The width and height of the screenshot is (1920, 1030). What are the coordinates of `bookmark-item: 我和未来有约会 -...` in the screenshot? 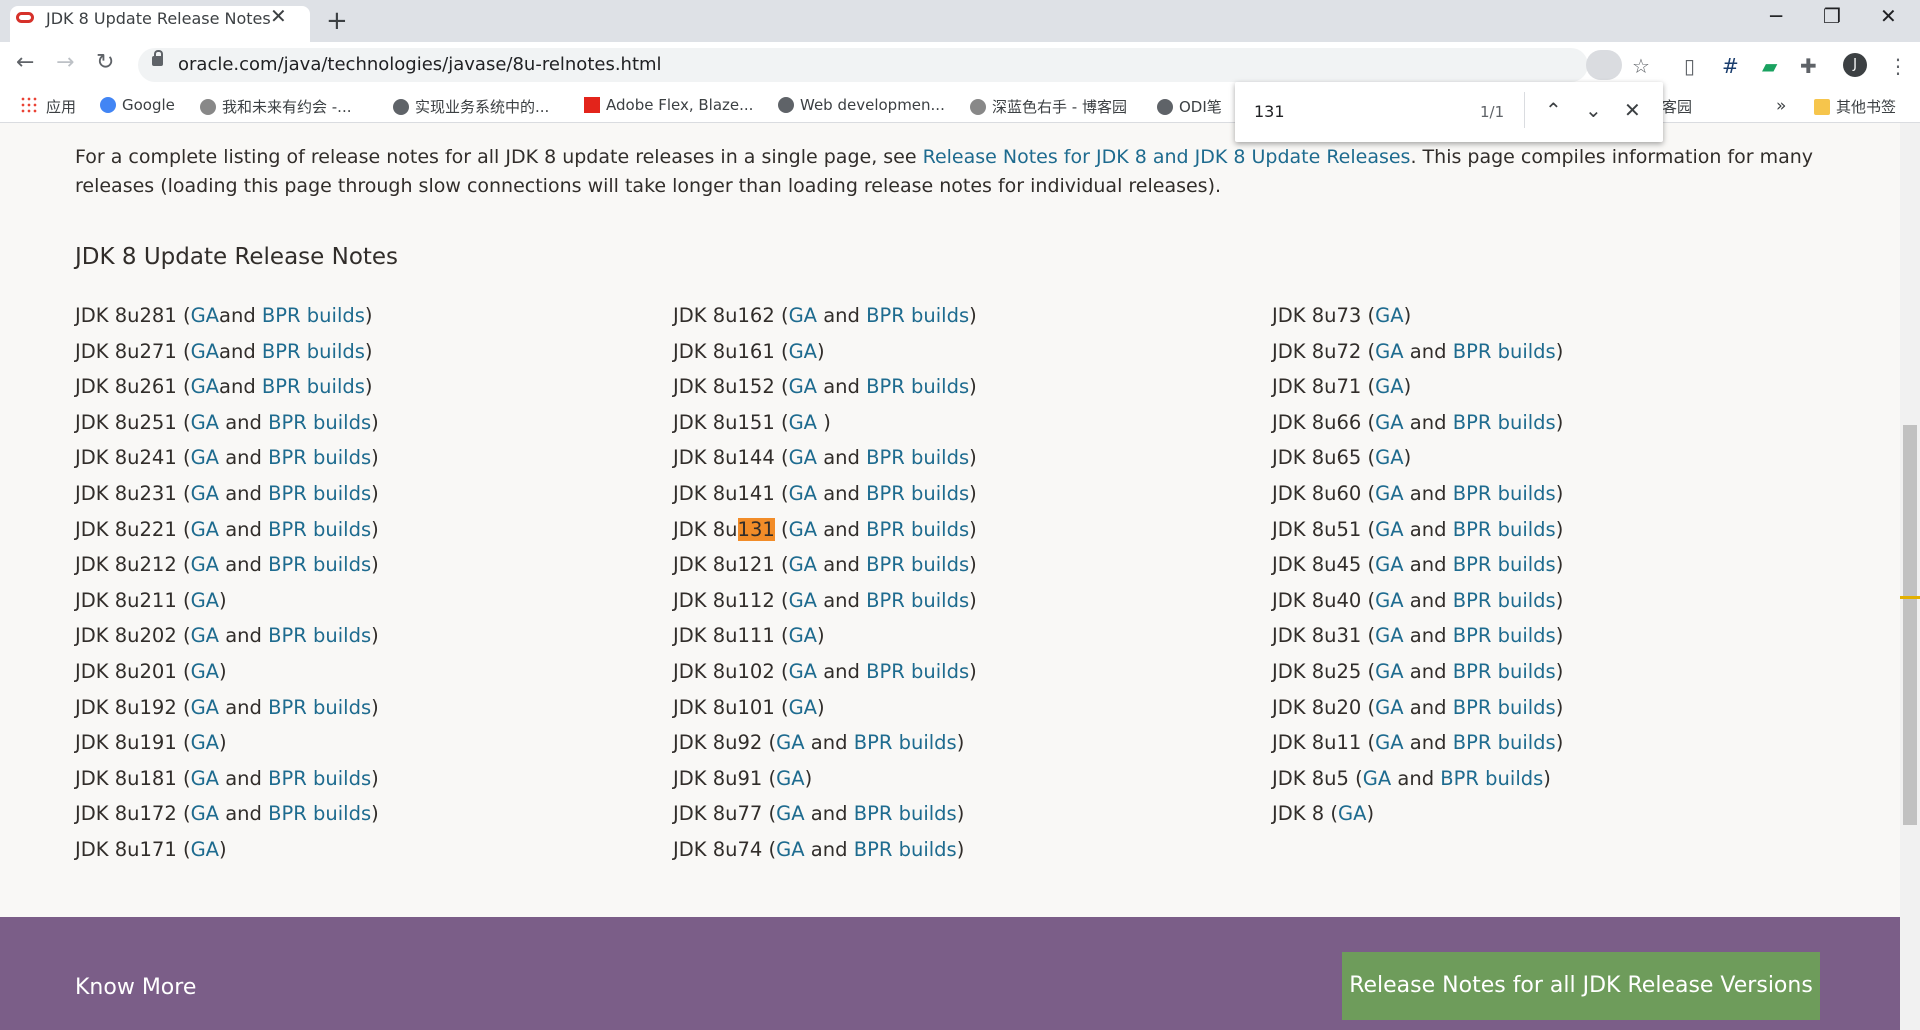 It's located at (276, 106).